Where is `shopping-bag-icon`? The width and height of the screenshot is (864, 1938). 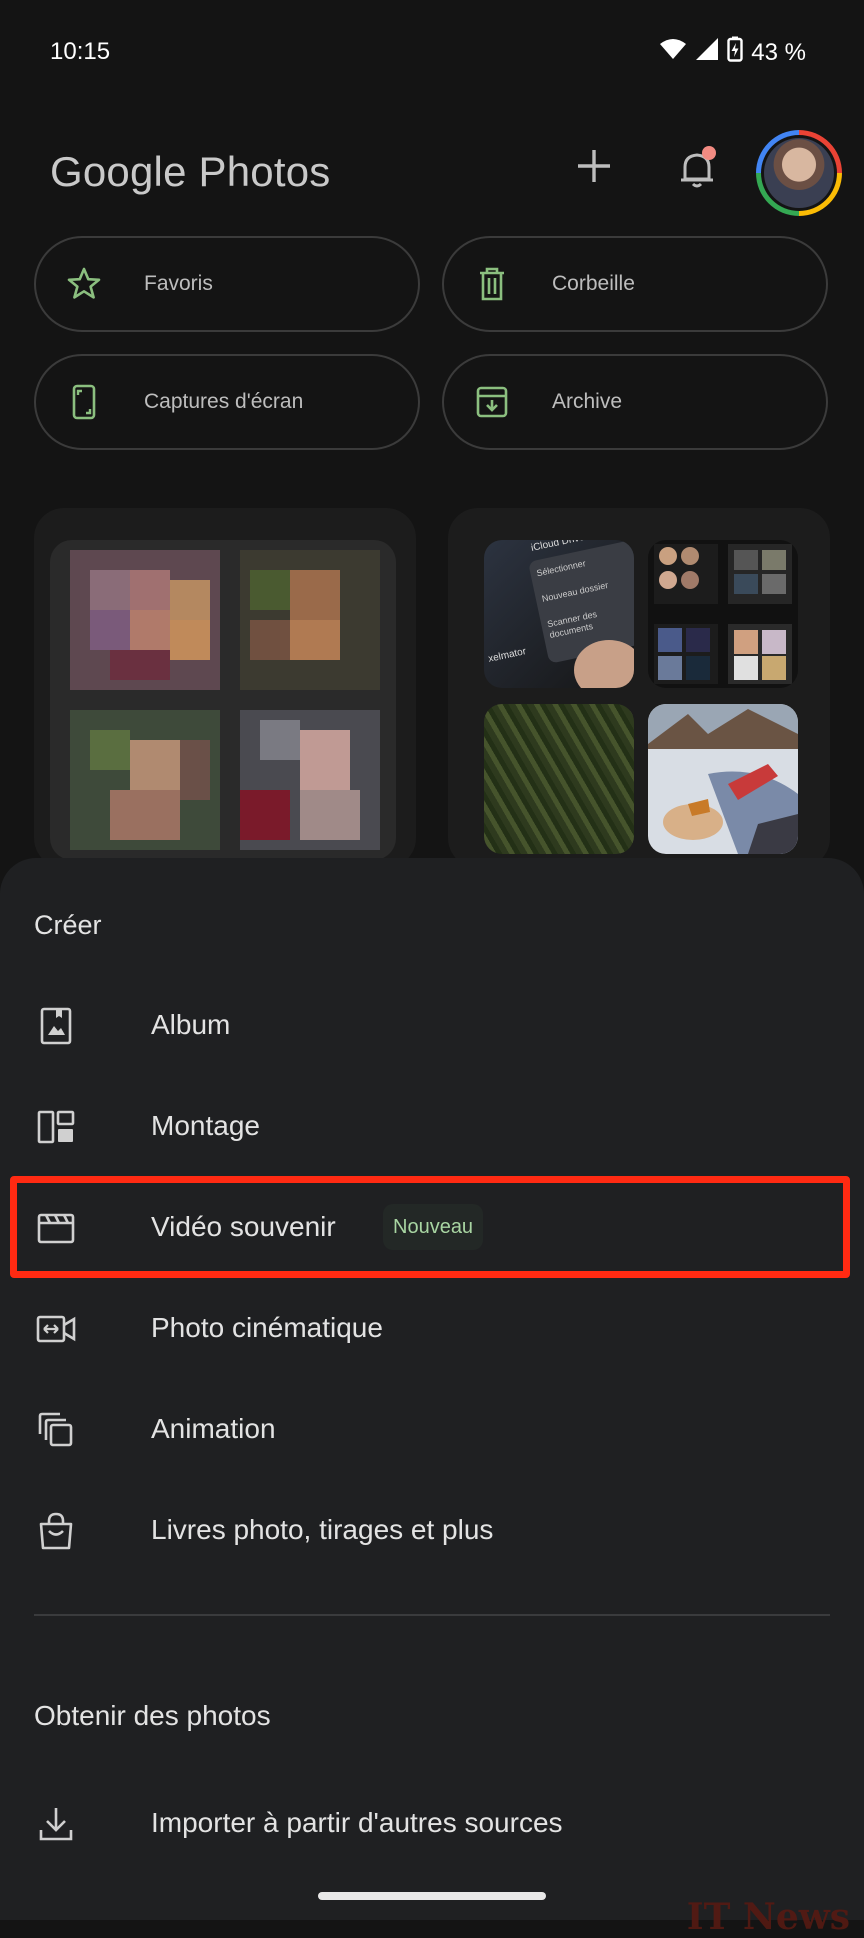
shopping-bag-icon is located at coordinates (56, 1531).